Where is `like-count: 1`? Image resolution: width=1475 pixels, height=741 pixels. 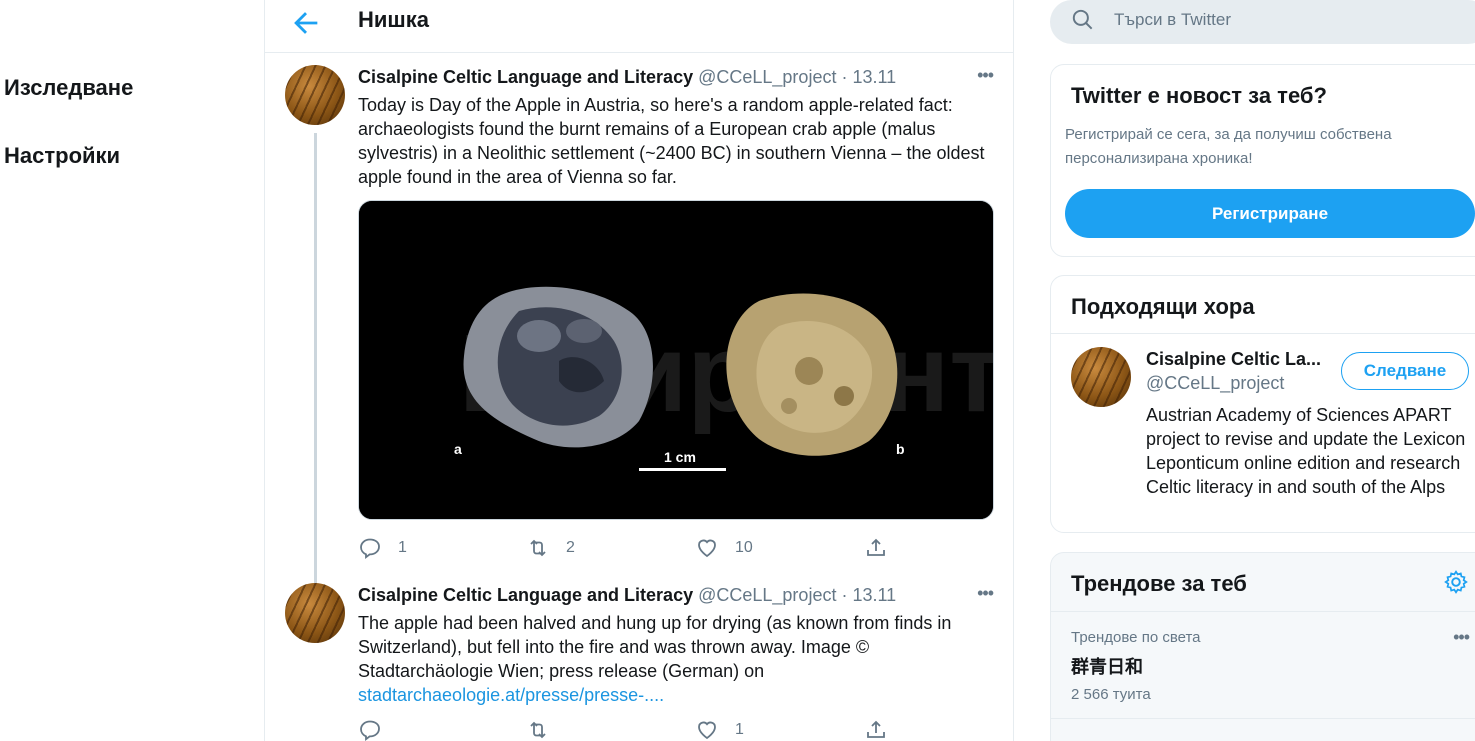 like-count: 1 is located at coordinates (739, 729).